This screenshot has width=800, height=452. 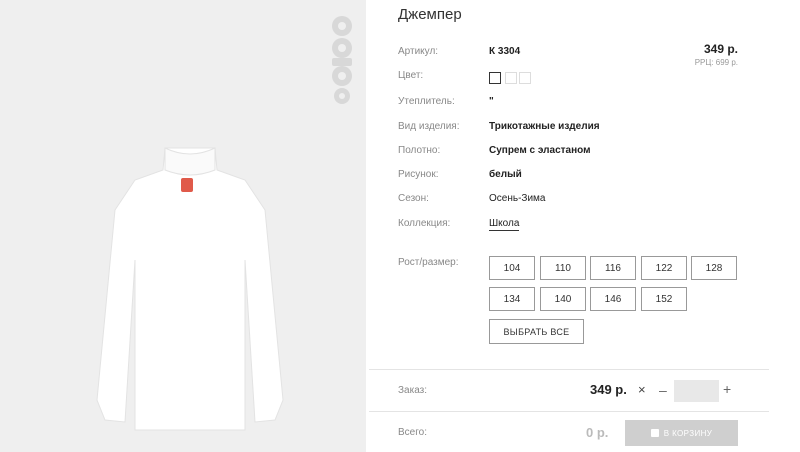 I want to click on field-label-color: Цвет:, so click(x=411, y=75).